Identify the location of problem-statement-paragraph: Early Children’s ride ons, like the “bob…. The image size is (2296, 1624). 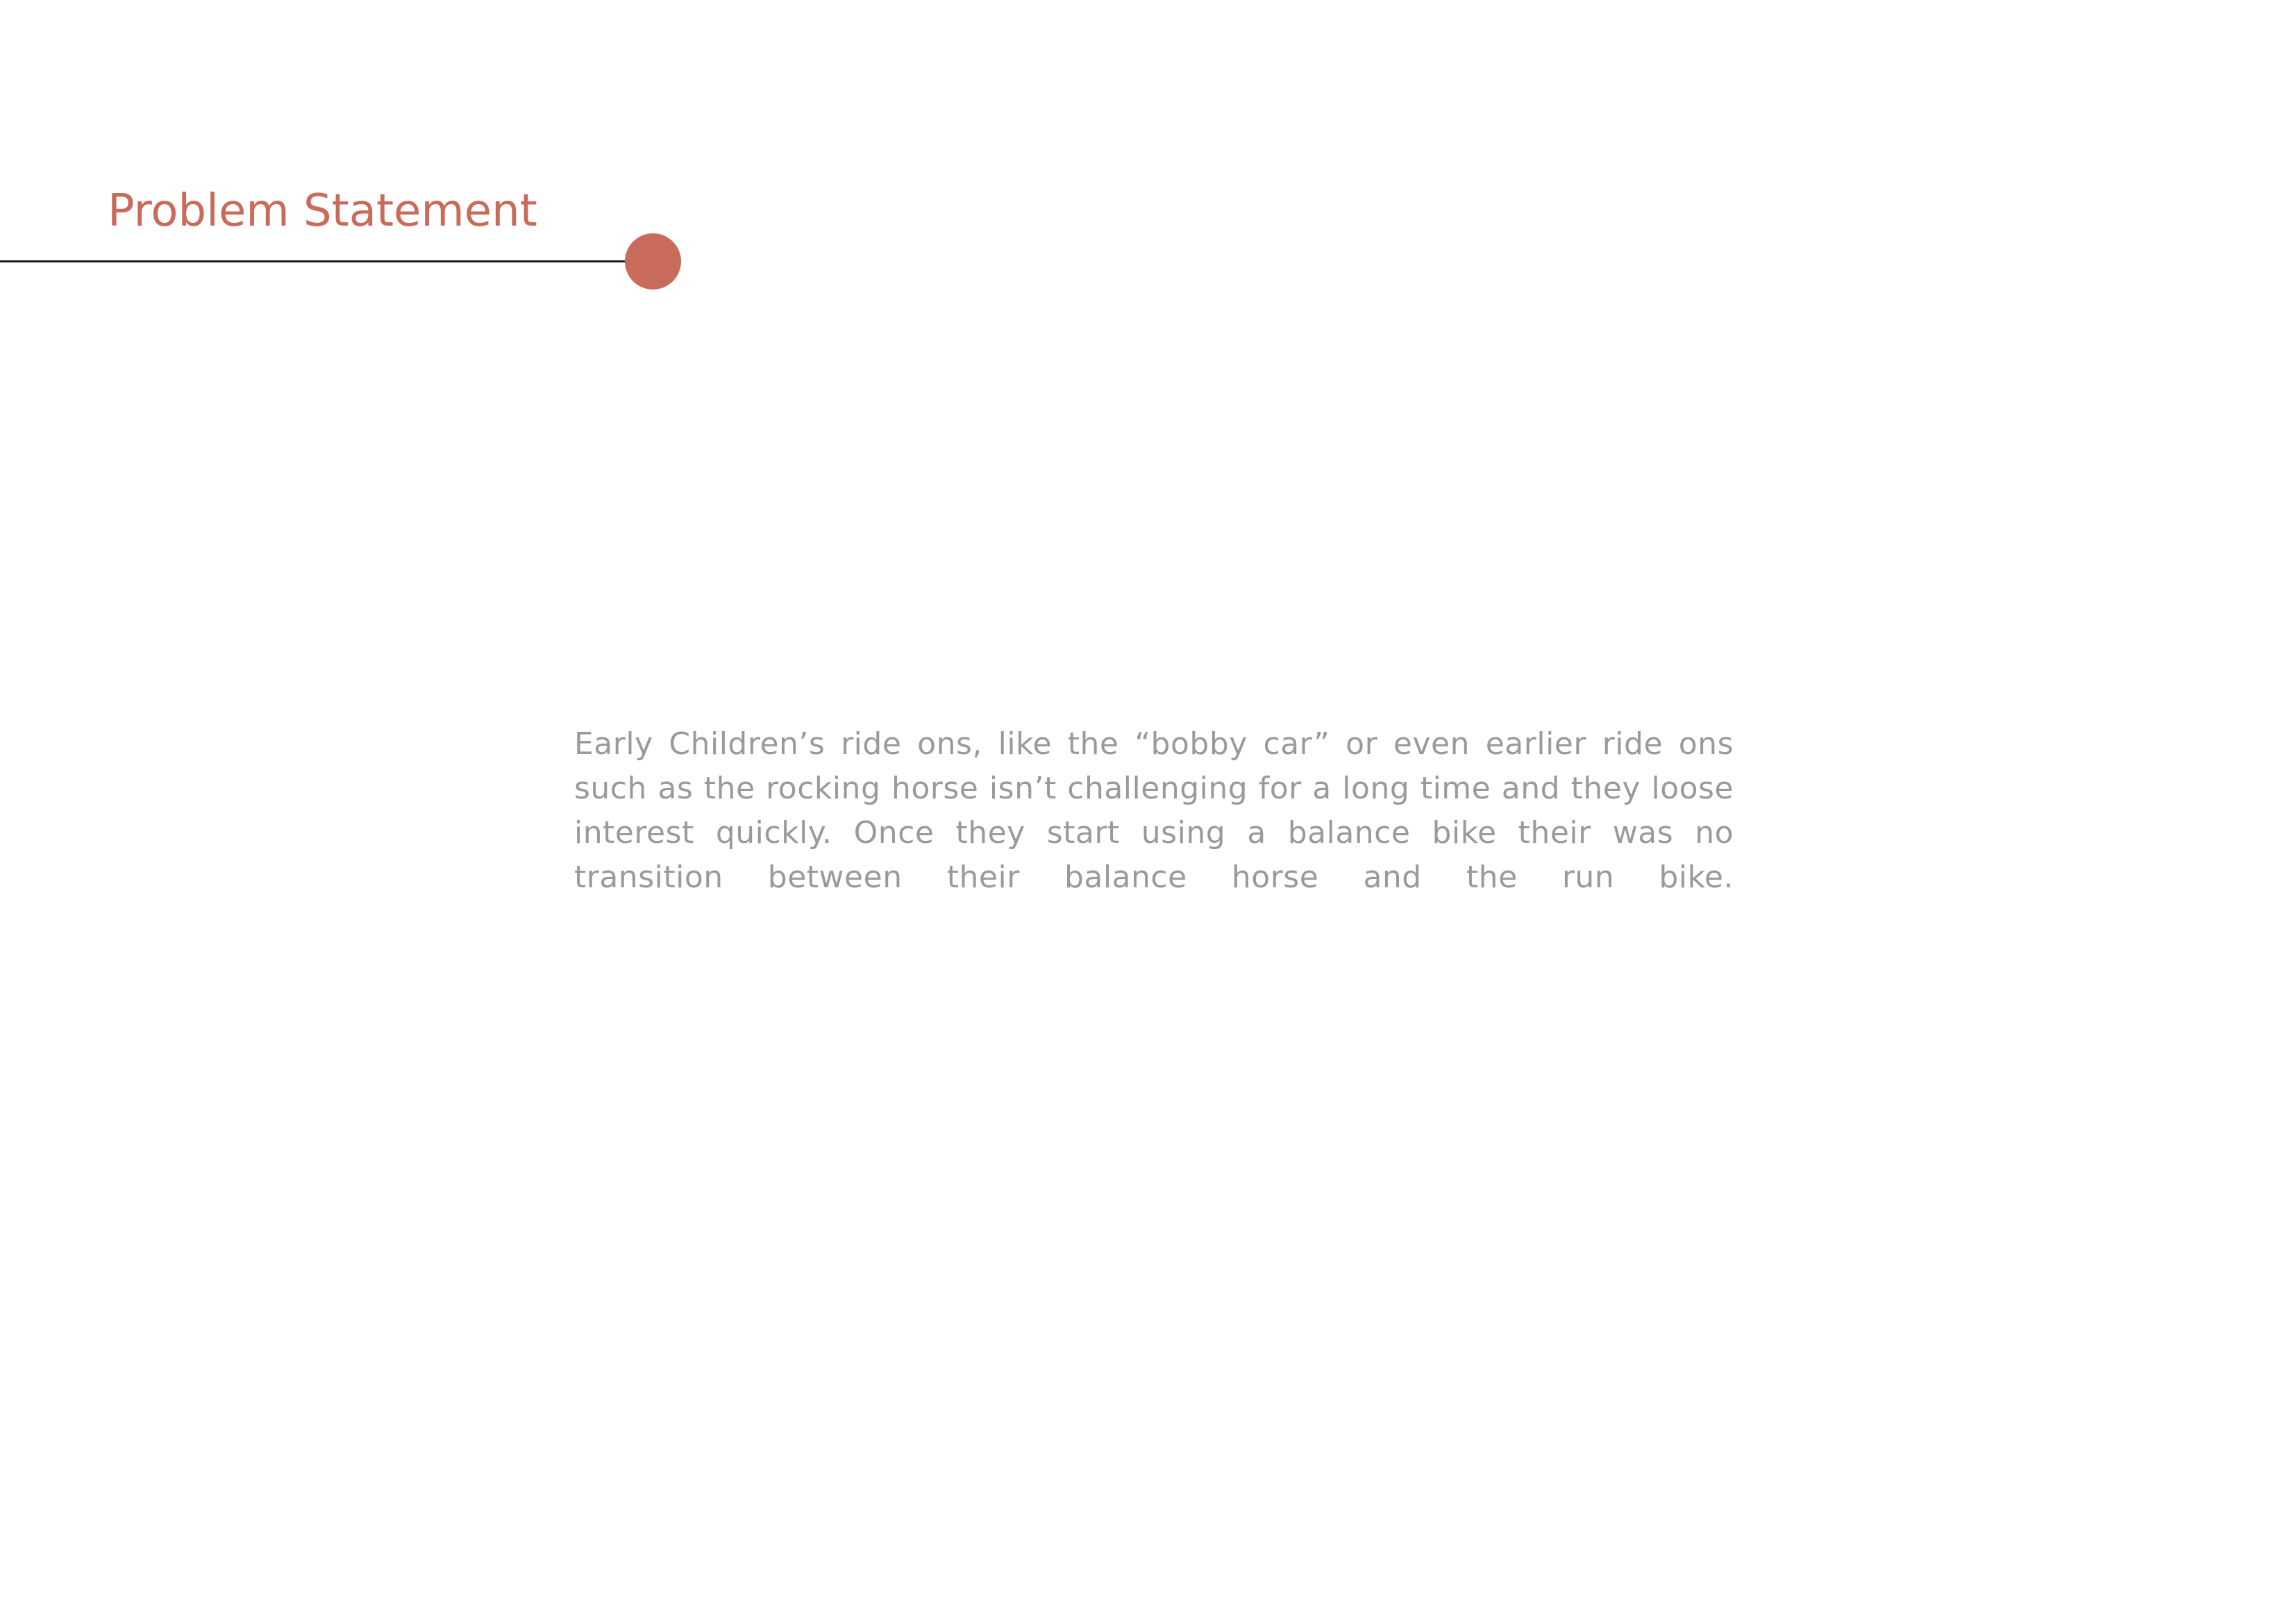
(1154, 810).